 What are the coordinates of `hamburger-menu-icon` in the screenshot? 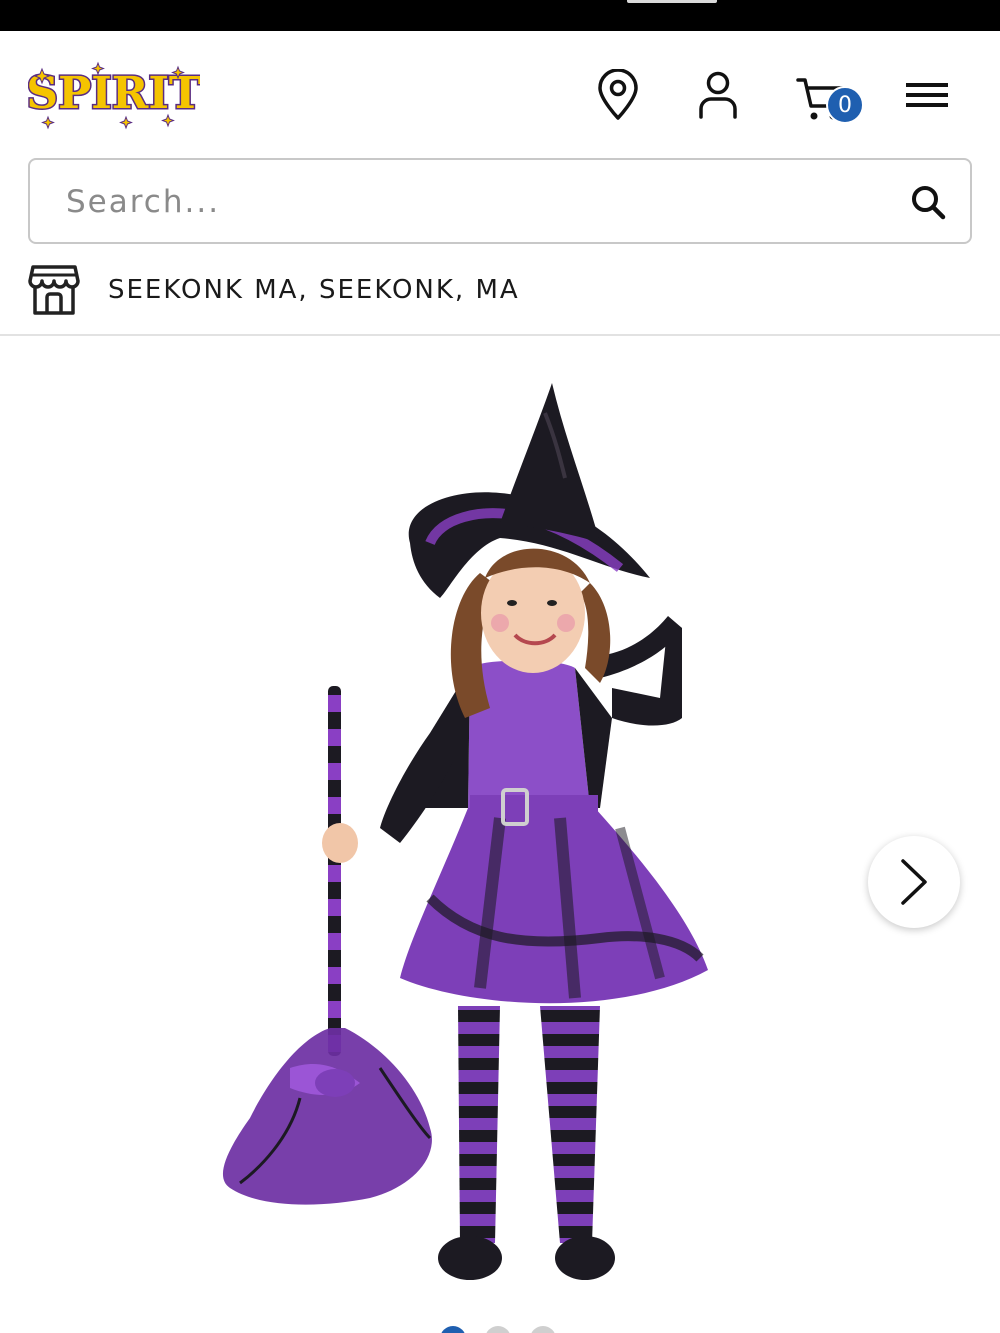 It's located at (927, 95).